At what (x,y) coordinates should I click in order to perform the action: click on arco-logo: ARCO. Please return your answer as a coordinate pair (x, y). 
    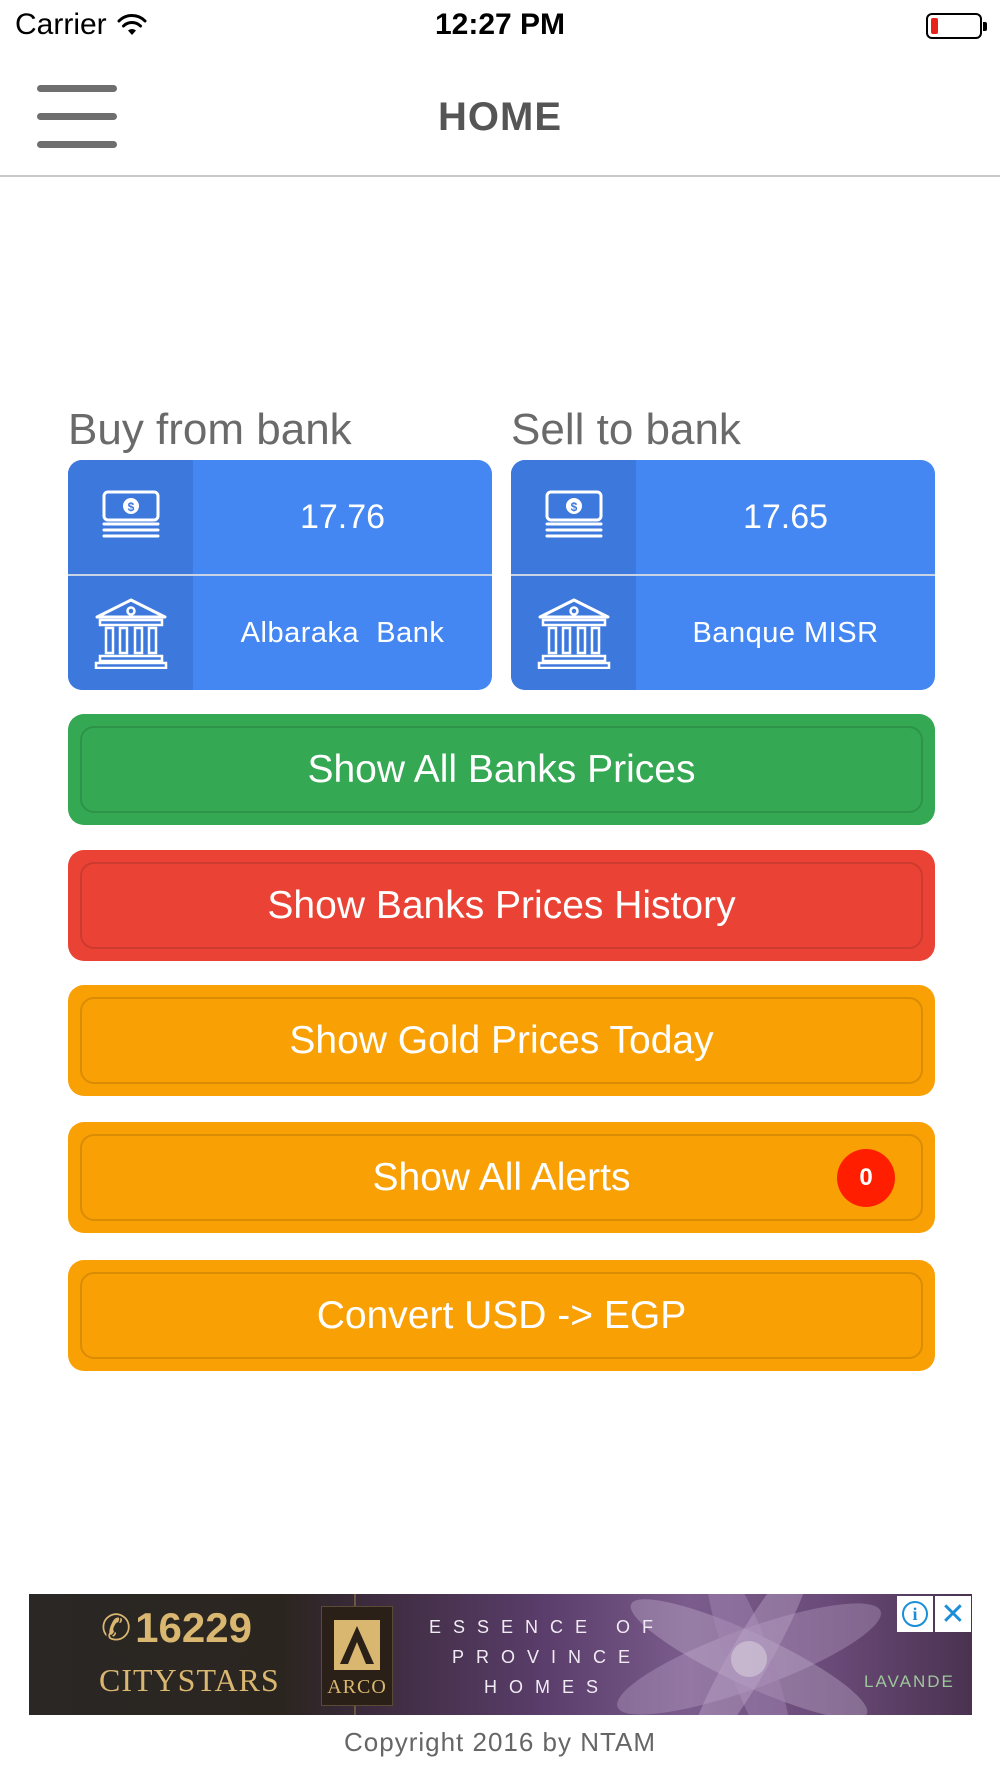
    Looking at the image, I should click on (357, 1656).